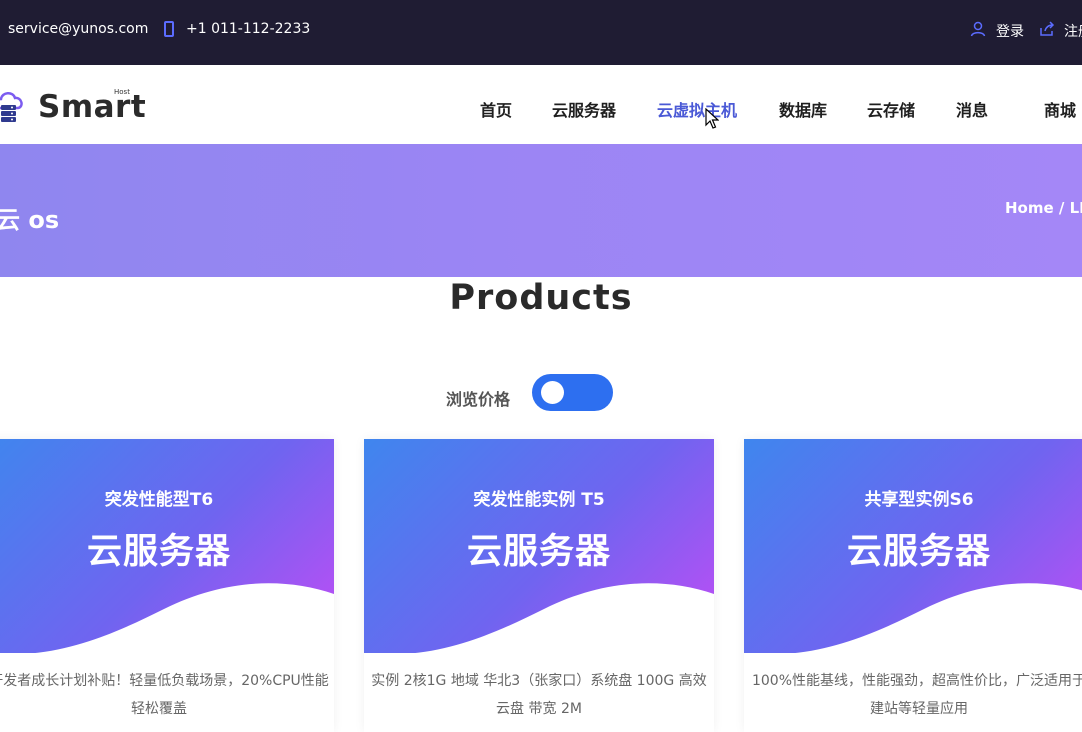 The width and height of the screenshot is (1082, 732). What do you see at coordinates (1043, 208) in the screenshot?
I see `breadcrumb: Home / LIST` at bounding box center [1043, 208].